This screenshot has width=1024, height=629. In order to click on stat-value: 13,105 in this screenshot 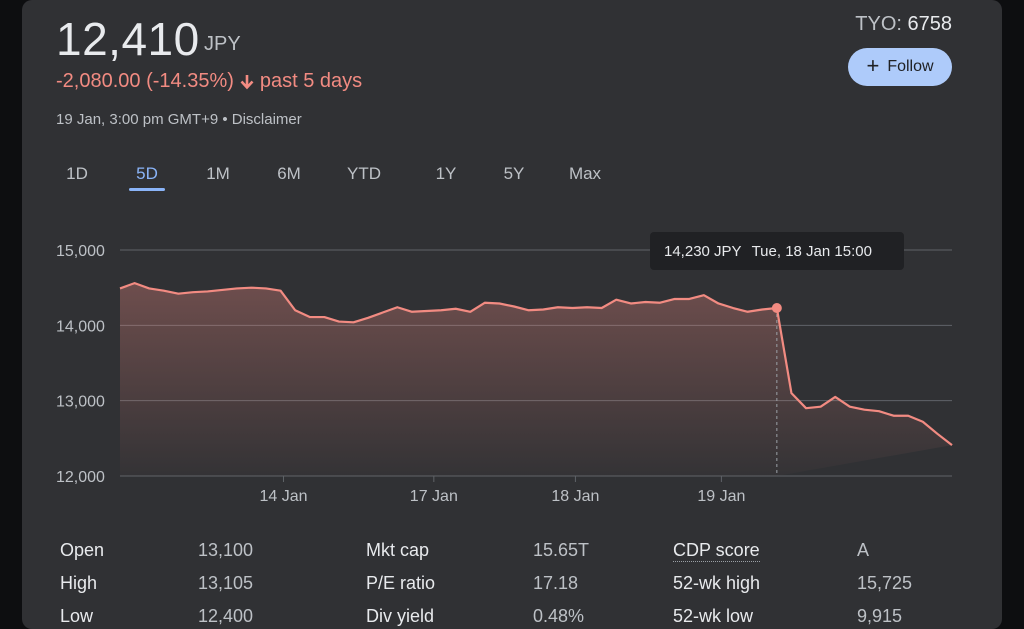, I will do `click(226, 583)`.